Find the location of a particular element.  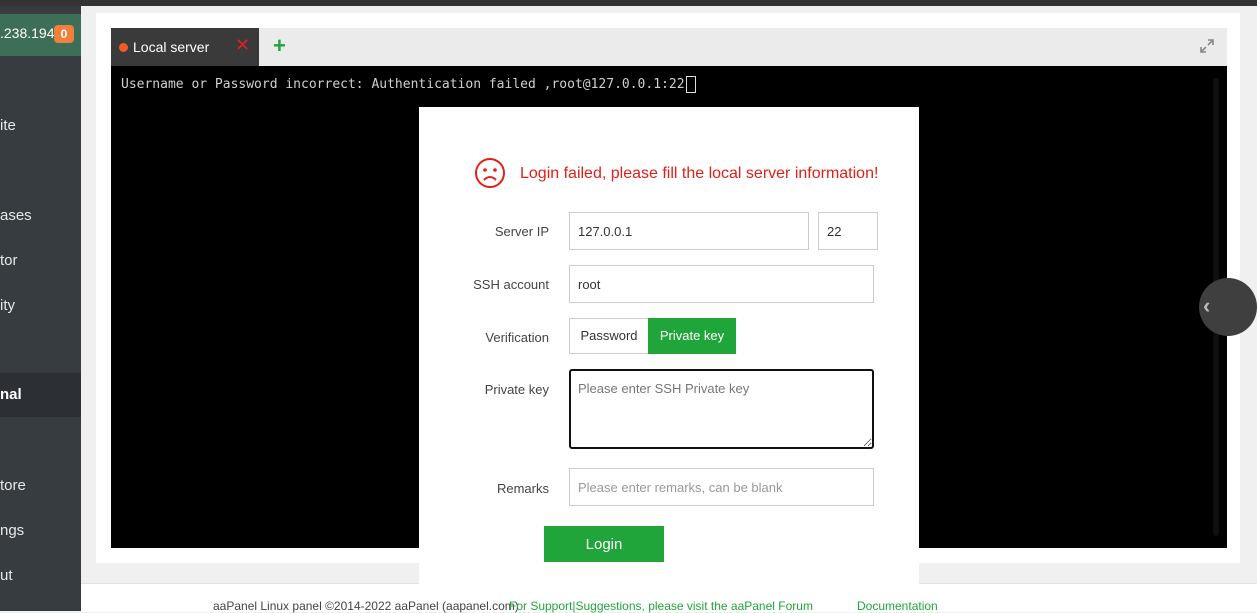

server-ip-text: .238.194 is located at coordinates (27, 33).